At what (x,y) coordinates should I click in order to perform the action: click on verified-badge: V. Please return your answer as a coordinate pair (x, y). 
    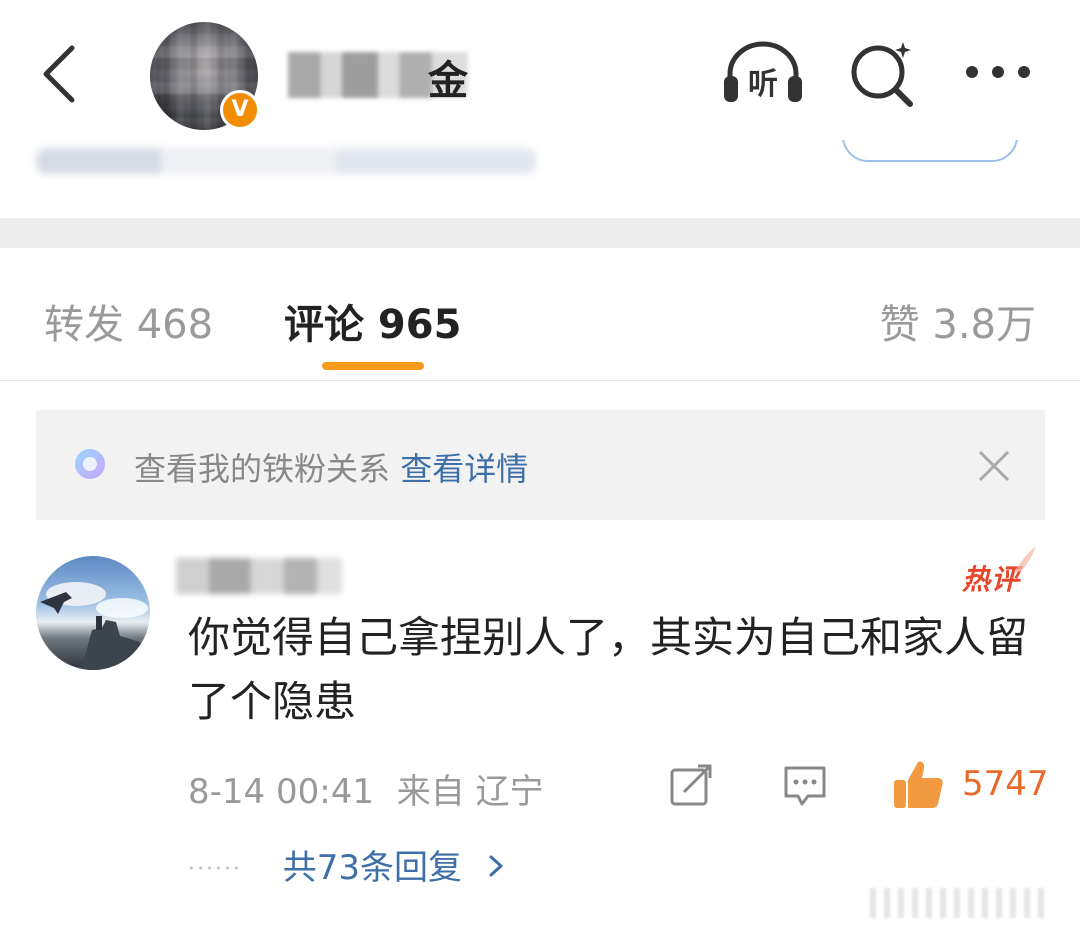
    Looking at the image, I should click on (240, 110).